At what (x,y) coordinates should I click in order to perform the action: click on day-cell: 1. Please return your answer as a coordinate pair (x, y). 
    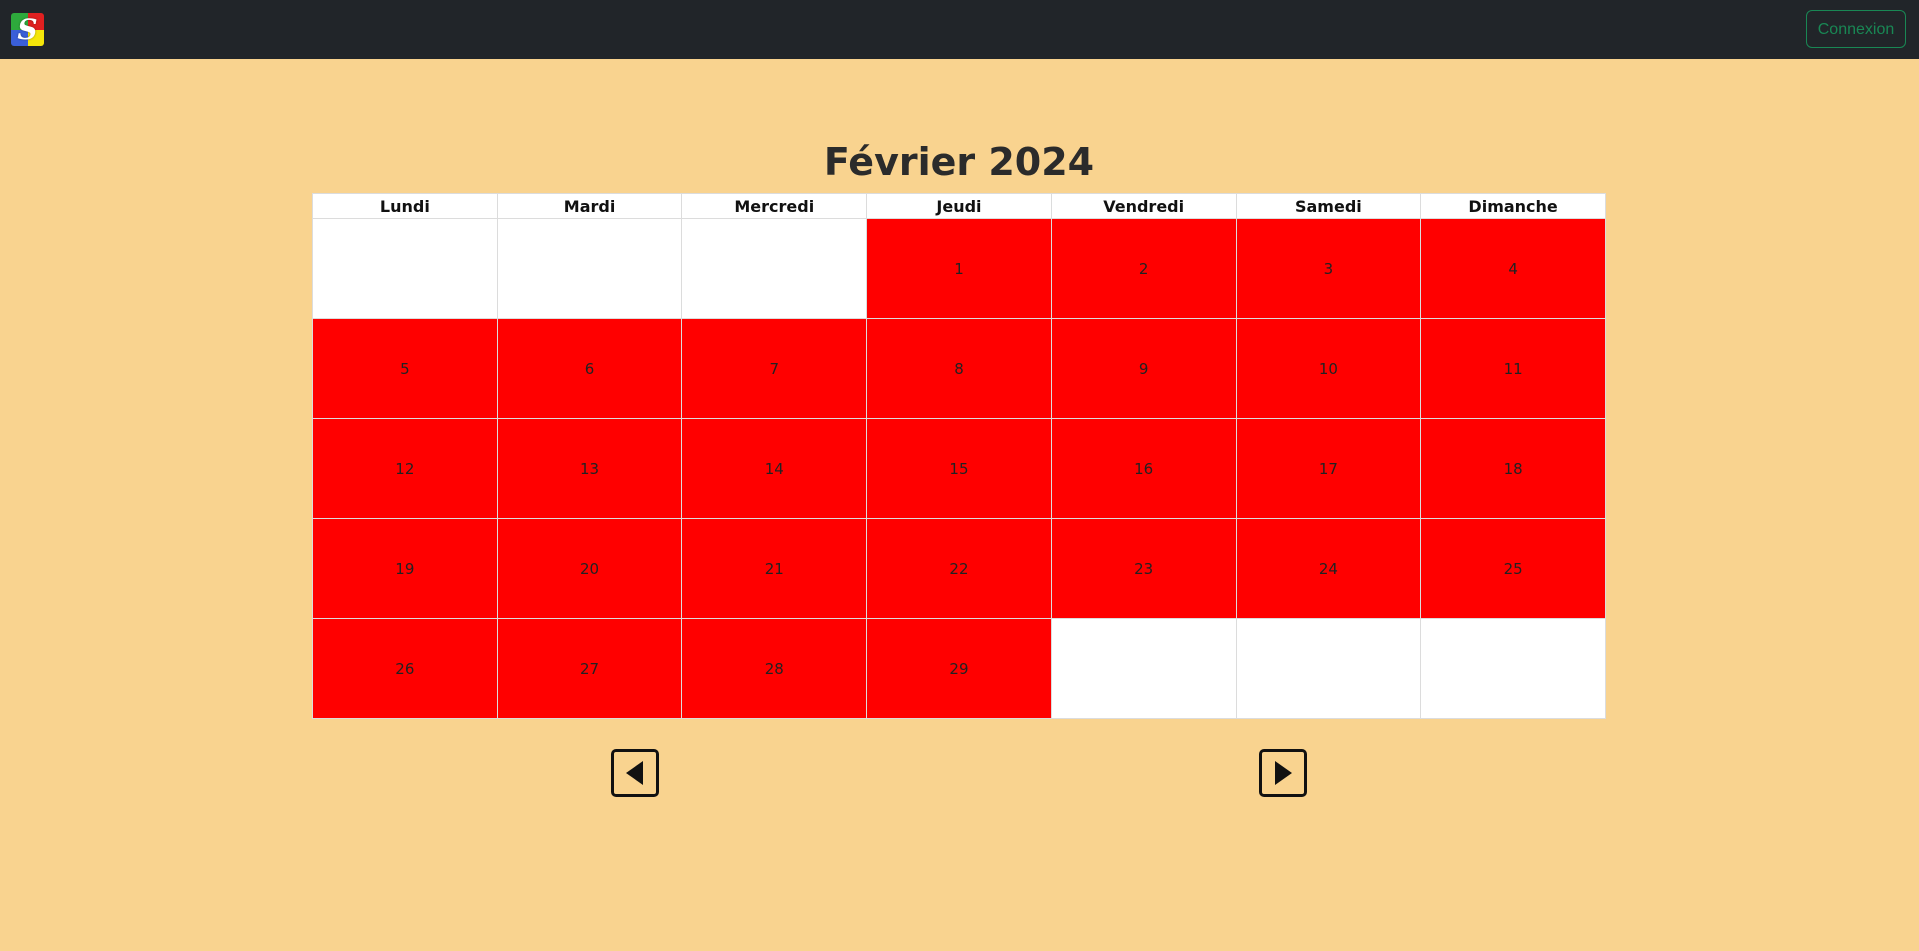
    Looking at the image, I should click on (959, 268).